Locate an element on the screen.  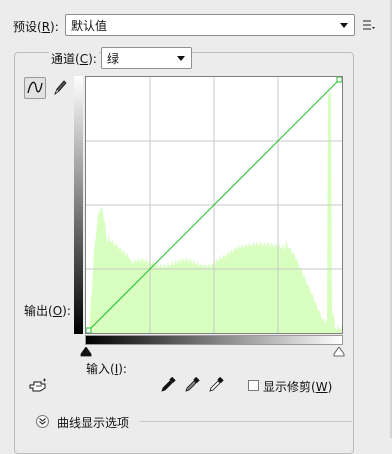
output-label: 输出(O): is located at coordinates (47, 310).